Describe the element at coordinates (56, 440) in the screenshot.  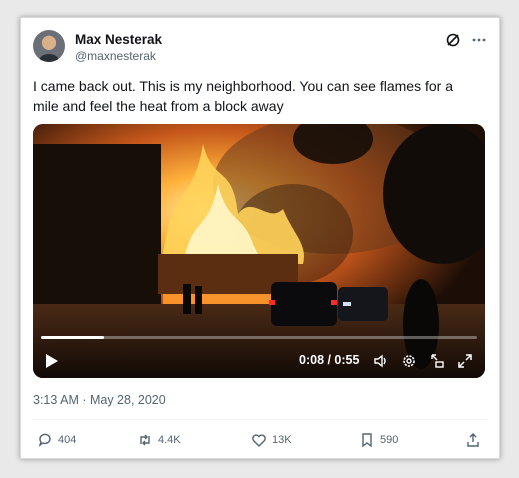
I see `reply-button: 404` at that location.